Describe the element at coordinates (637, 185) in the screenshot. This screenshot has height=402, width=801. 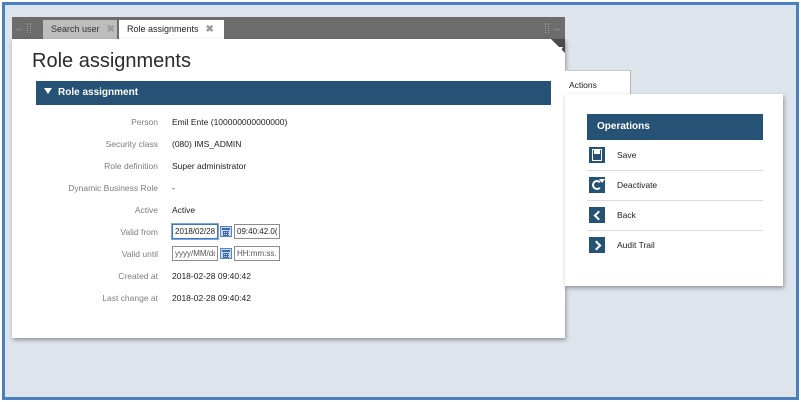
I see `deactivate-label: Deactivate` at that location.